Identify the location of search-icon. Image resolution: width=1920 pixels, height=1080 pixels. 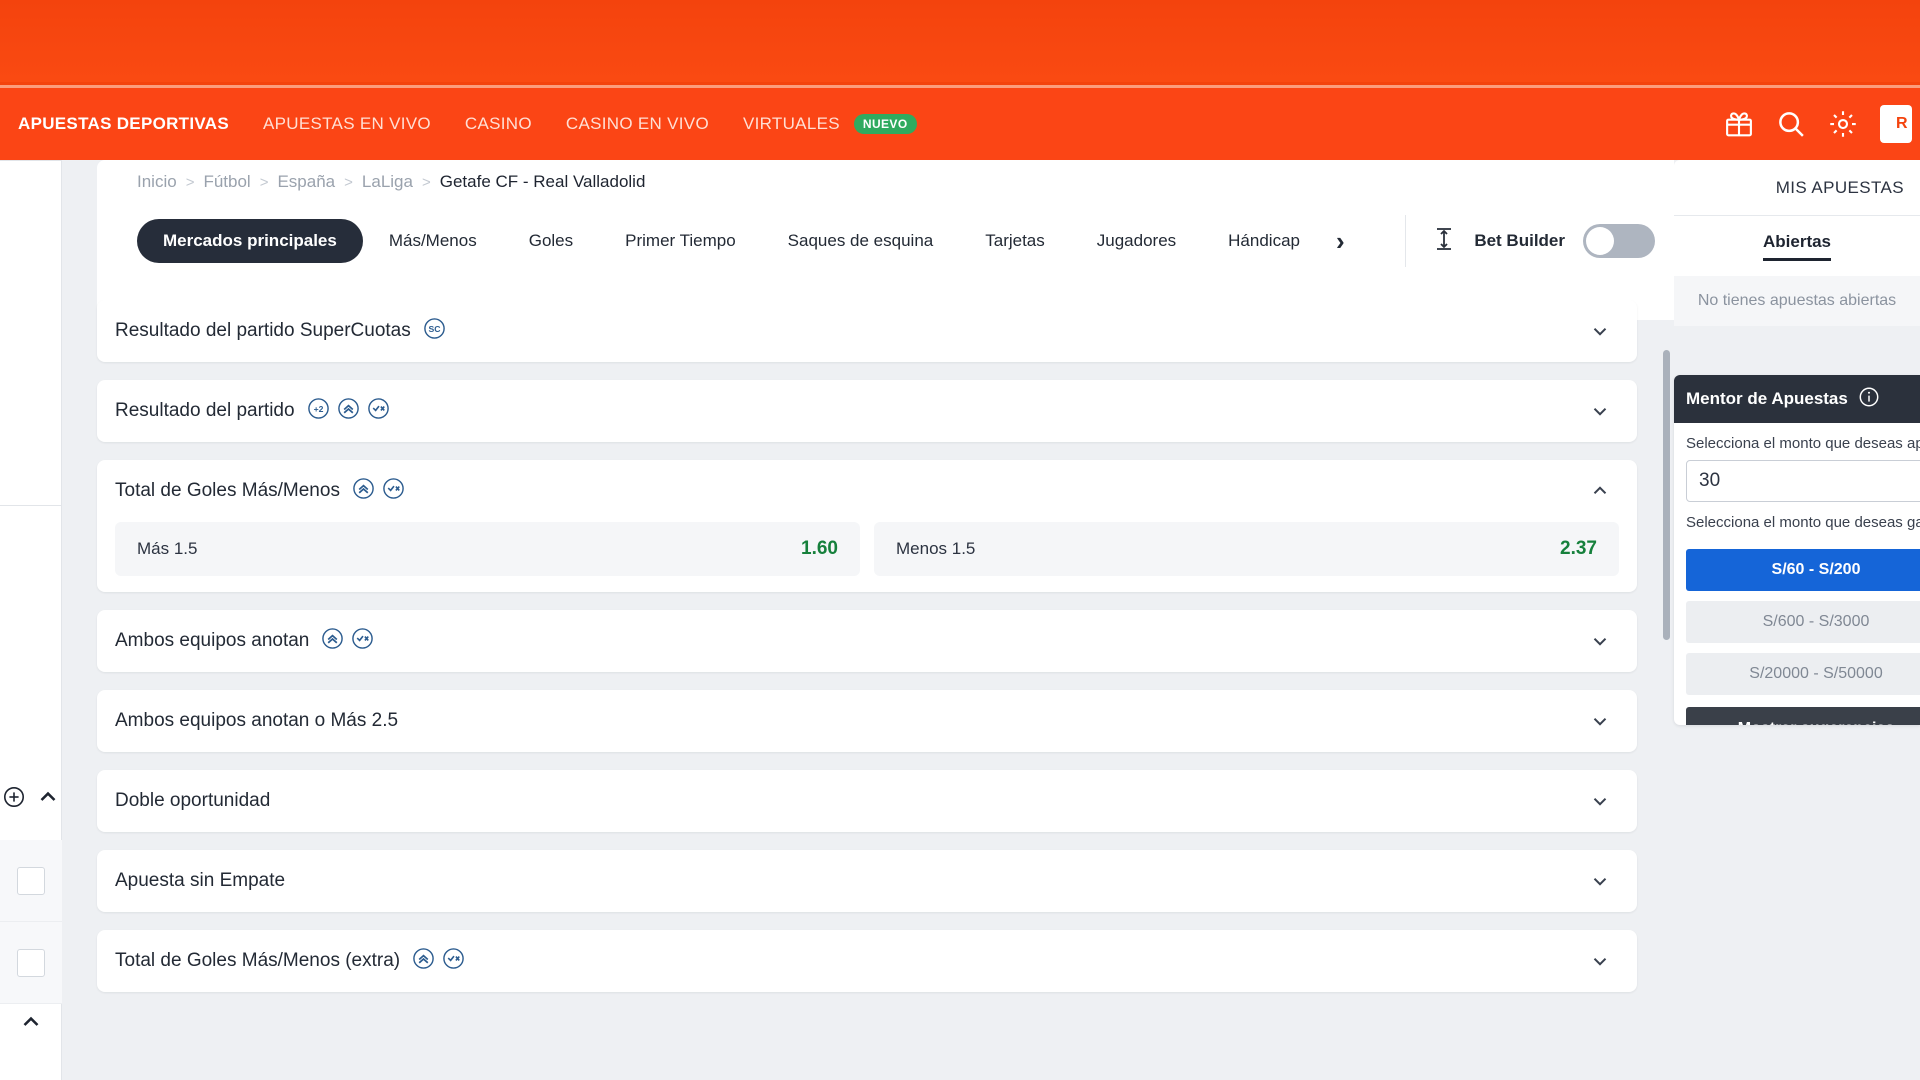
(1791, 124).